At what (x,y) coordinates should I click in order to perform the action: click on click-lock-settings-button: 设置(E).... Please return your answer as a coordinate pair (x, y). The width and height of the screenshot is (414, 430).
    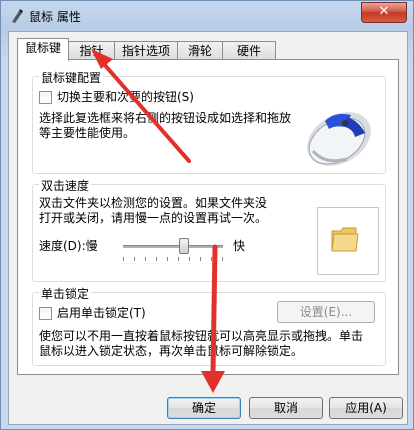
    Looking at the image, I should click on (326, 312).